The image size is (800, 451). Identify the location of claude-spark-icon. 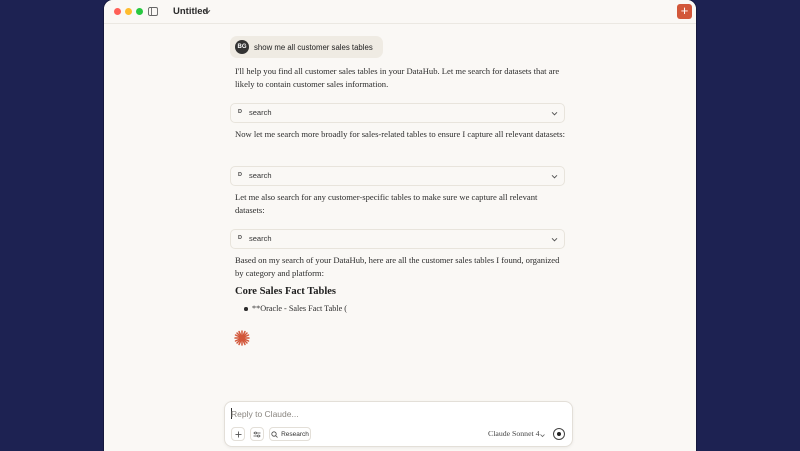
(242, 338).